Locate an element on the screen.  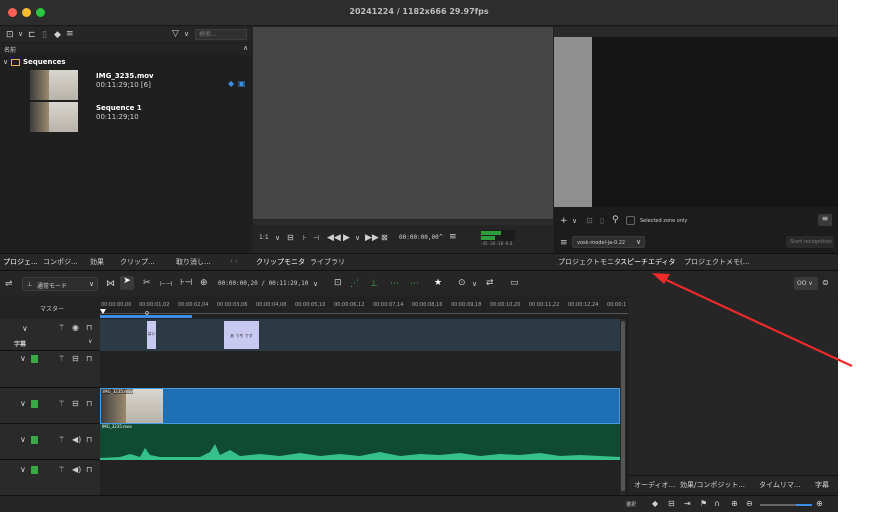
snap-magnet-icon: ∩ is located at coordinates (717, 504).